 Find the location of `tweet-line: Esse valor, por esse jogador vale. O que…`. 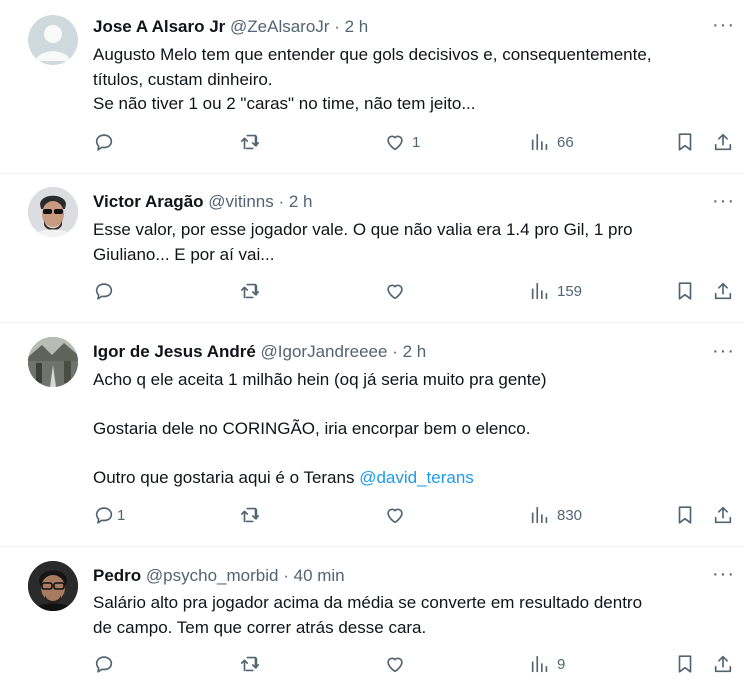

tweet-line: Esse valor, por esse jogador vale. O que… is located at coordinates (363, 229).